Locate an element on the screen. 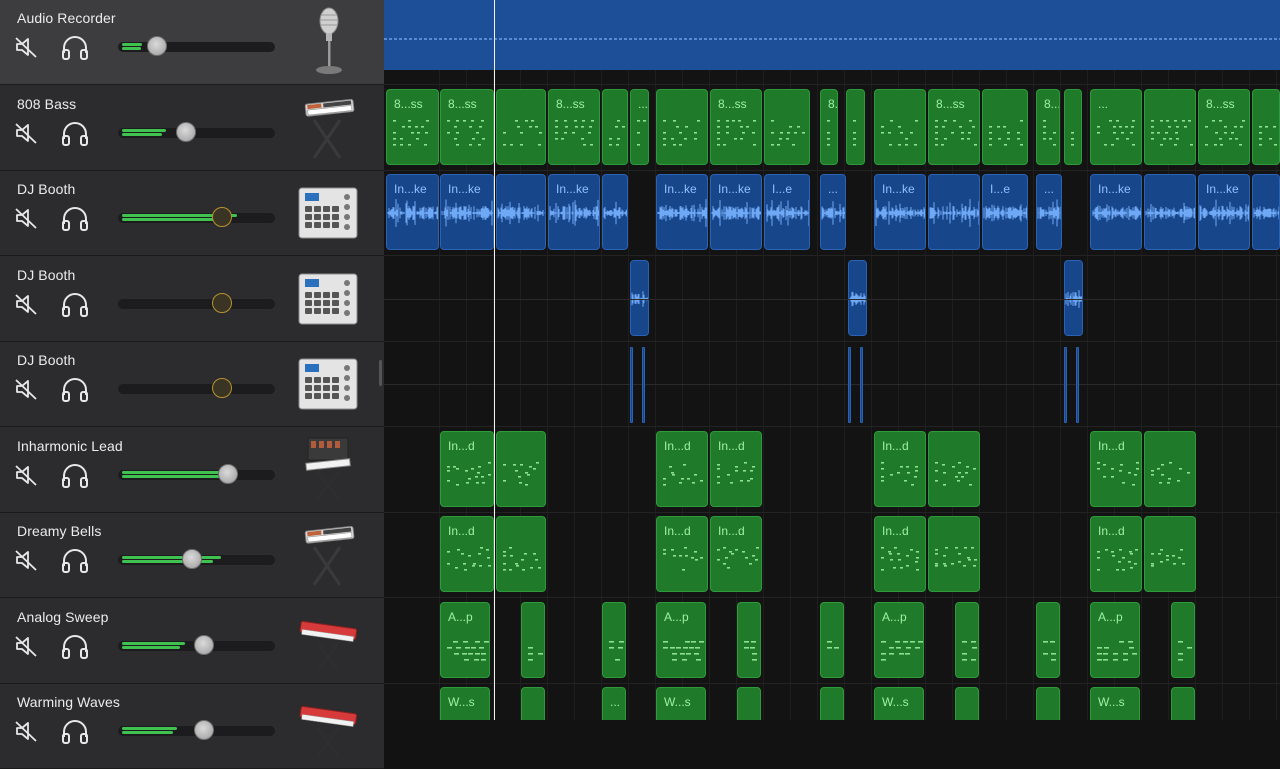 The width and height of the screenshot is (1280, 769). track-header-2: 808 Bass is located at coordinates (192, 128).